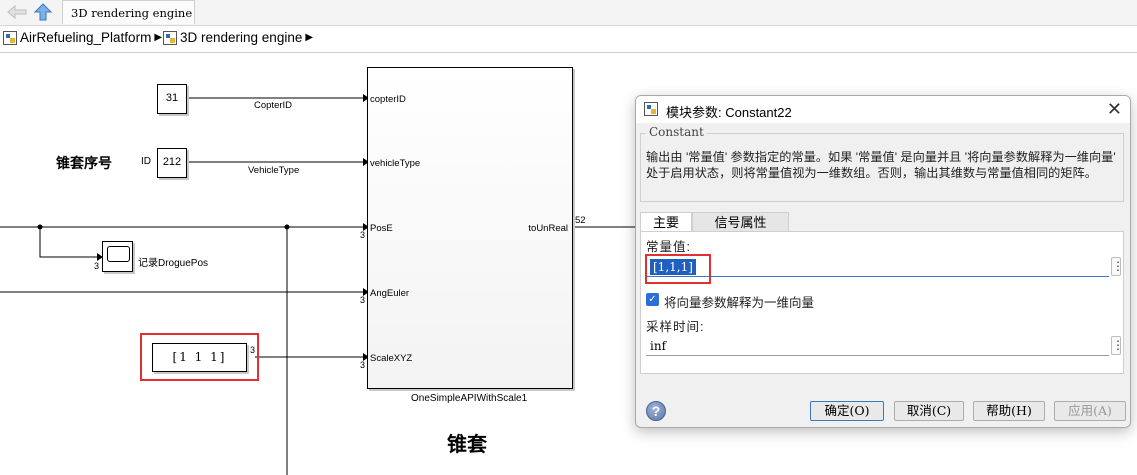 The height and width of the screenshot is (475, 1137). What do you see at coordinates (676, 132) in the screenshot?
I see `group-label: Constant` at bounding box center [676, 132].